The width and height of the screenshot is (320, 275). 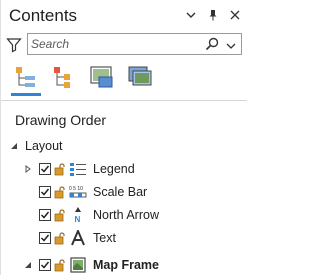 I want to click on tree-item-map-frame: Map Frame, so click(x=91, y=265).